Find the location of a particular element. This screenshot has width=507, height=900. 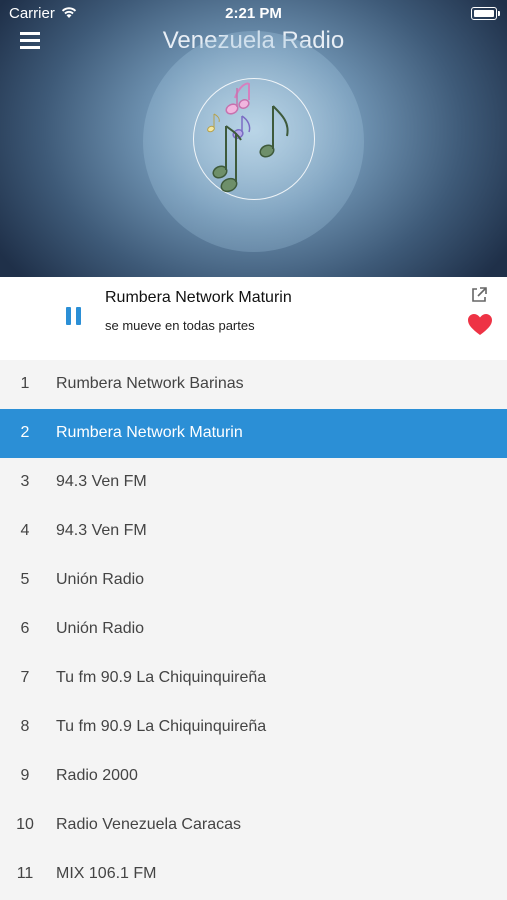

now-playing-title: Rumbera Network Maturin is located at coordinates (198, 297).